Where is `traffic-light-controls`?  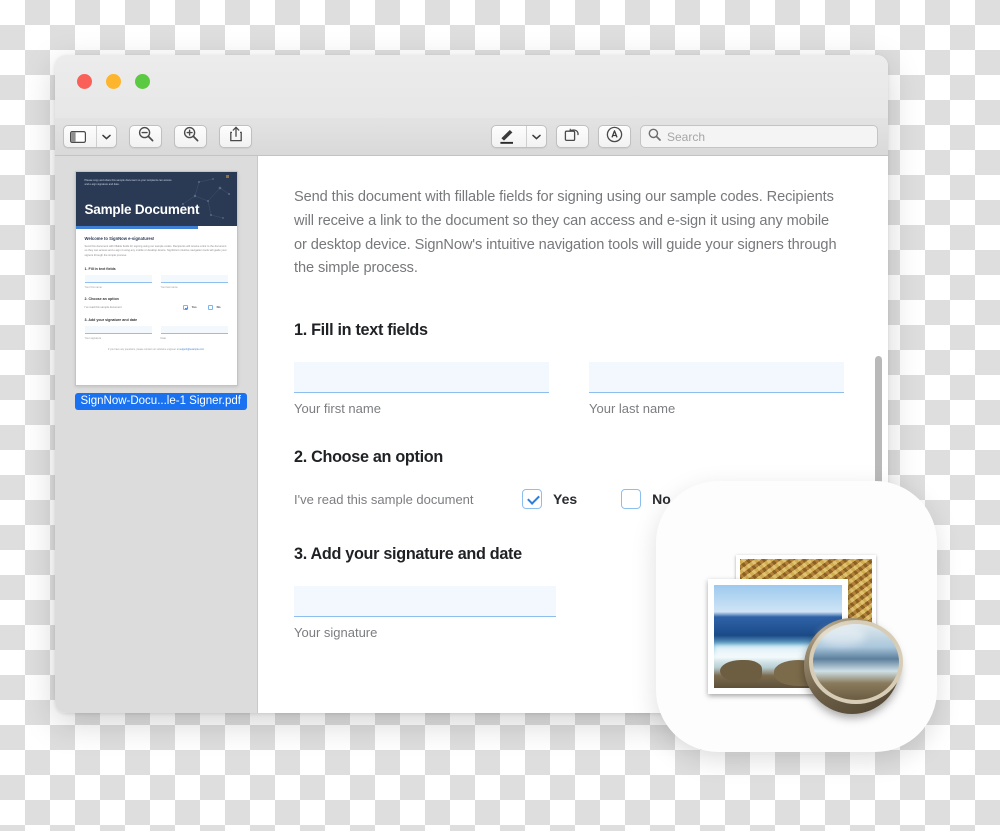
traffic-light-controls is located at coordinates (113, 81).